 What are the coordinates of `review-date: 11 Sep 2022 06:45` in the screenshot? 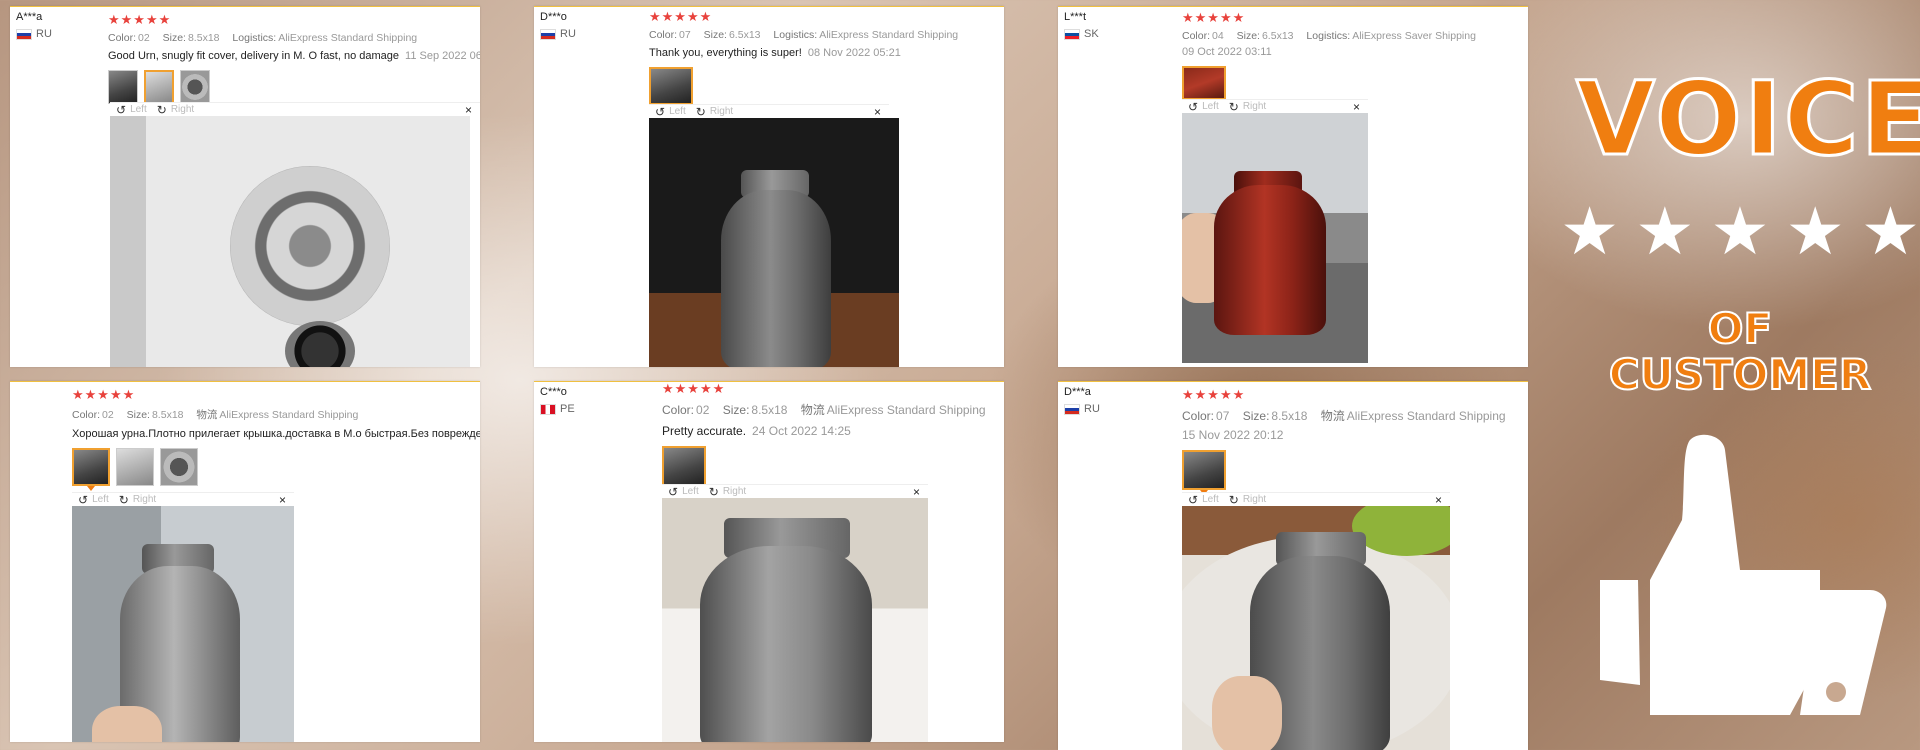 It's located at (442, 56).